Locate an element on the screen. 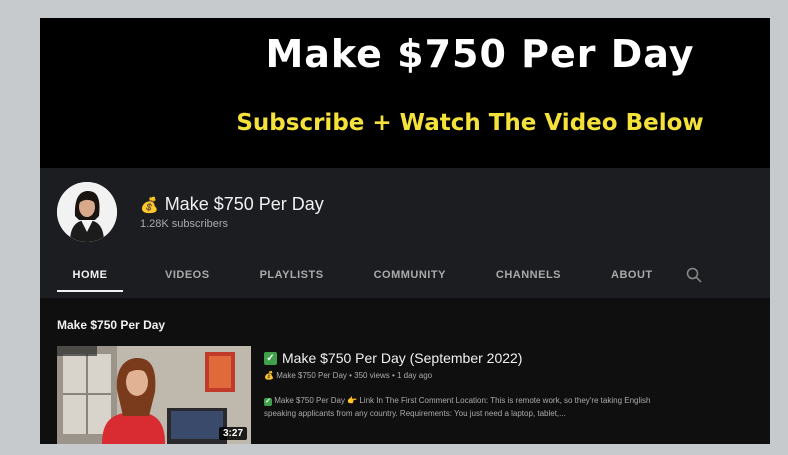 The height and width of the screenshot is (455, 788). tab-home: HOME is located at coordinates (90, 275).